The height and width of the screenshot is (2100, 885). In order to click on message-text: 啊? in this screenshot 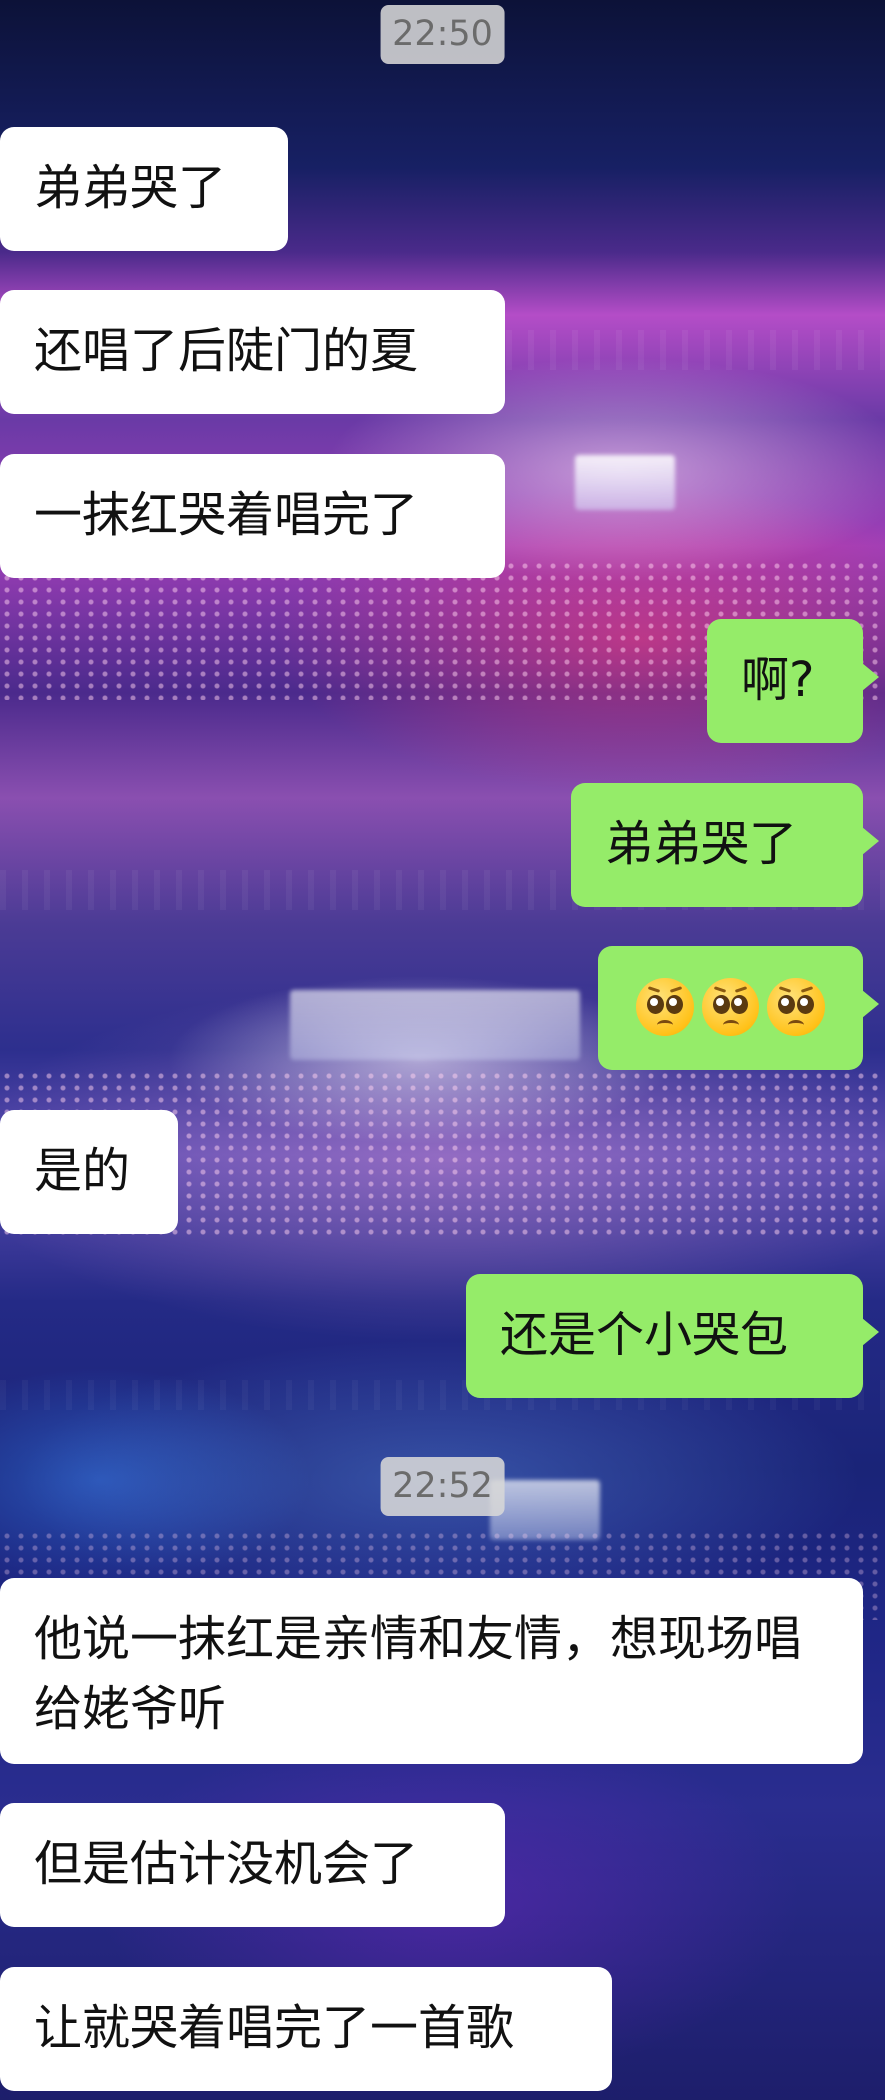, I will do `click(778, 680)`.